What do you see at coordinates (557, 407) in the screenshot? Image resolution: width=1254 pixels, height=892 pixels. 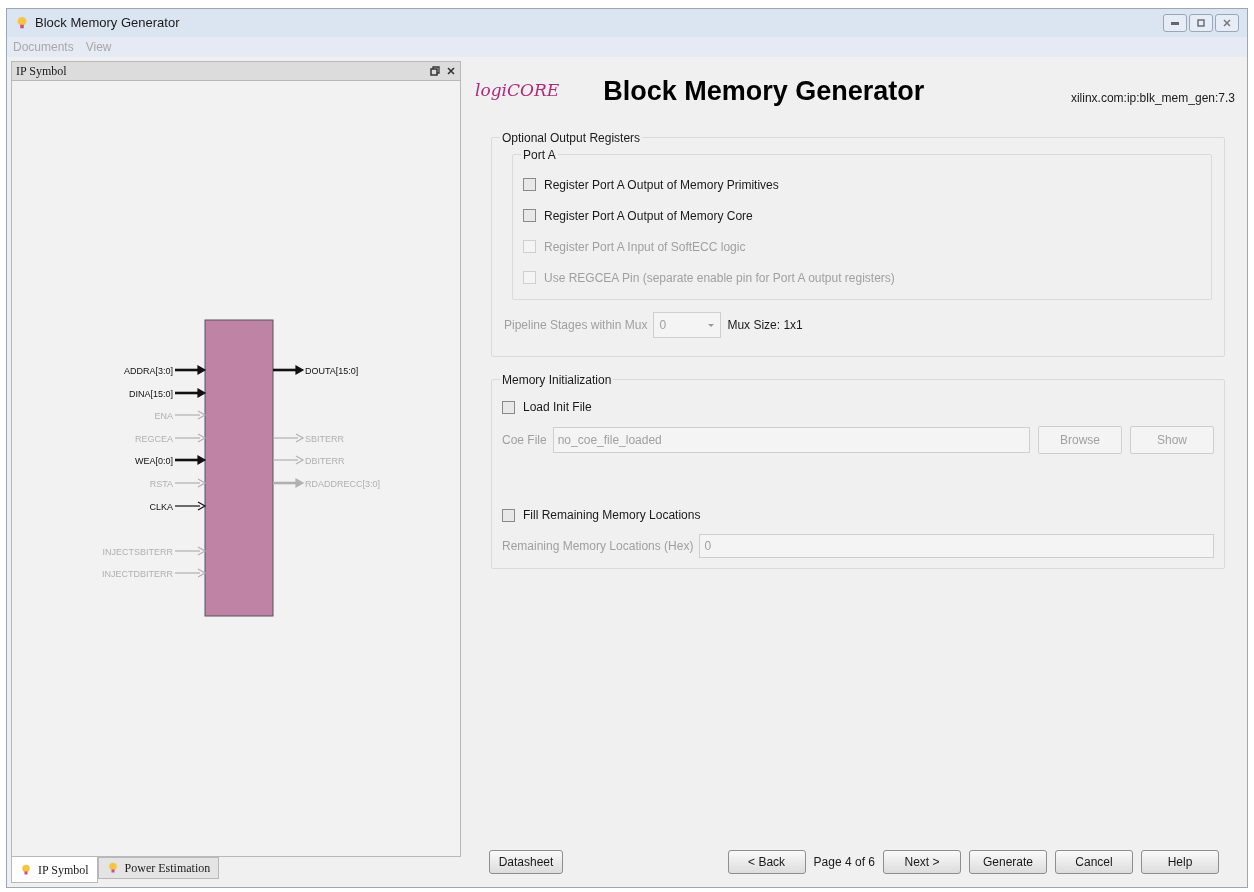 I see `option-label: Load Init File` at bounding box center [557, 407].